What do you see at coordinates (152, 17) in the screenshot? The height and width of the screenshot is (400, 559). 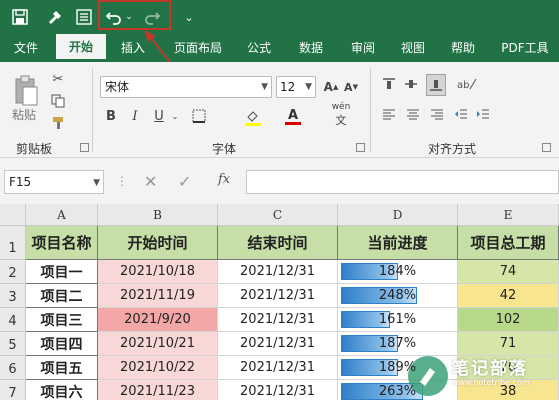 I see `redo-icon` at bounding box center [152, 17].